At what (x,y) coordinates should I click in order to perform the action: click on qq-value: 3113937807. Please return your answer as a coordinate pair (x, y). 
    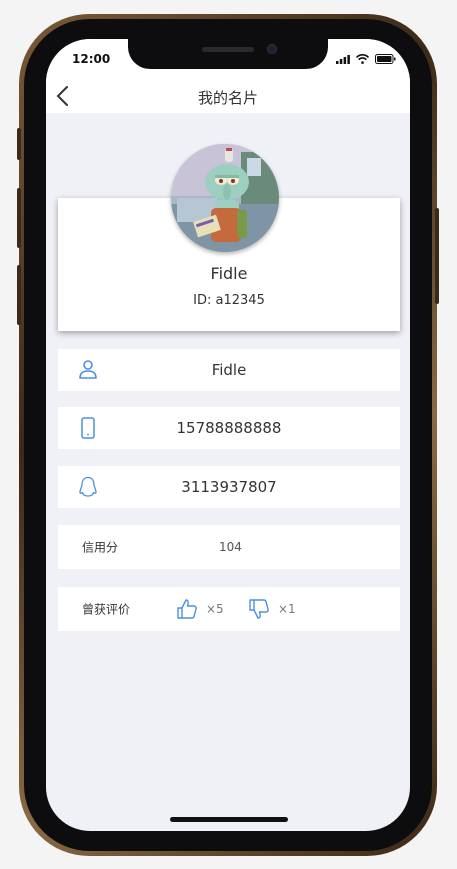
    Looking at the image, I should click on (229, 487).